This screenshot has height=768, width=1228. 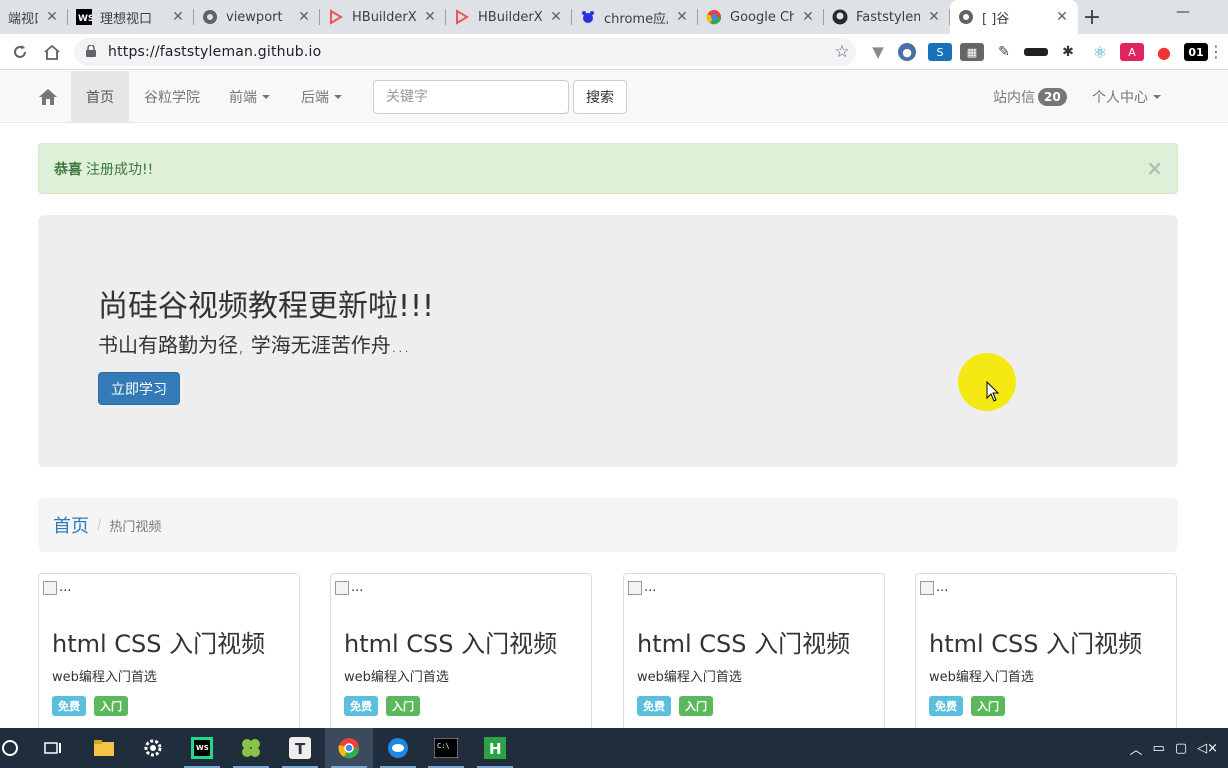 I want to click on browser-tab: Google Ch ✕, so click(x=761, y=17).